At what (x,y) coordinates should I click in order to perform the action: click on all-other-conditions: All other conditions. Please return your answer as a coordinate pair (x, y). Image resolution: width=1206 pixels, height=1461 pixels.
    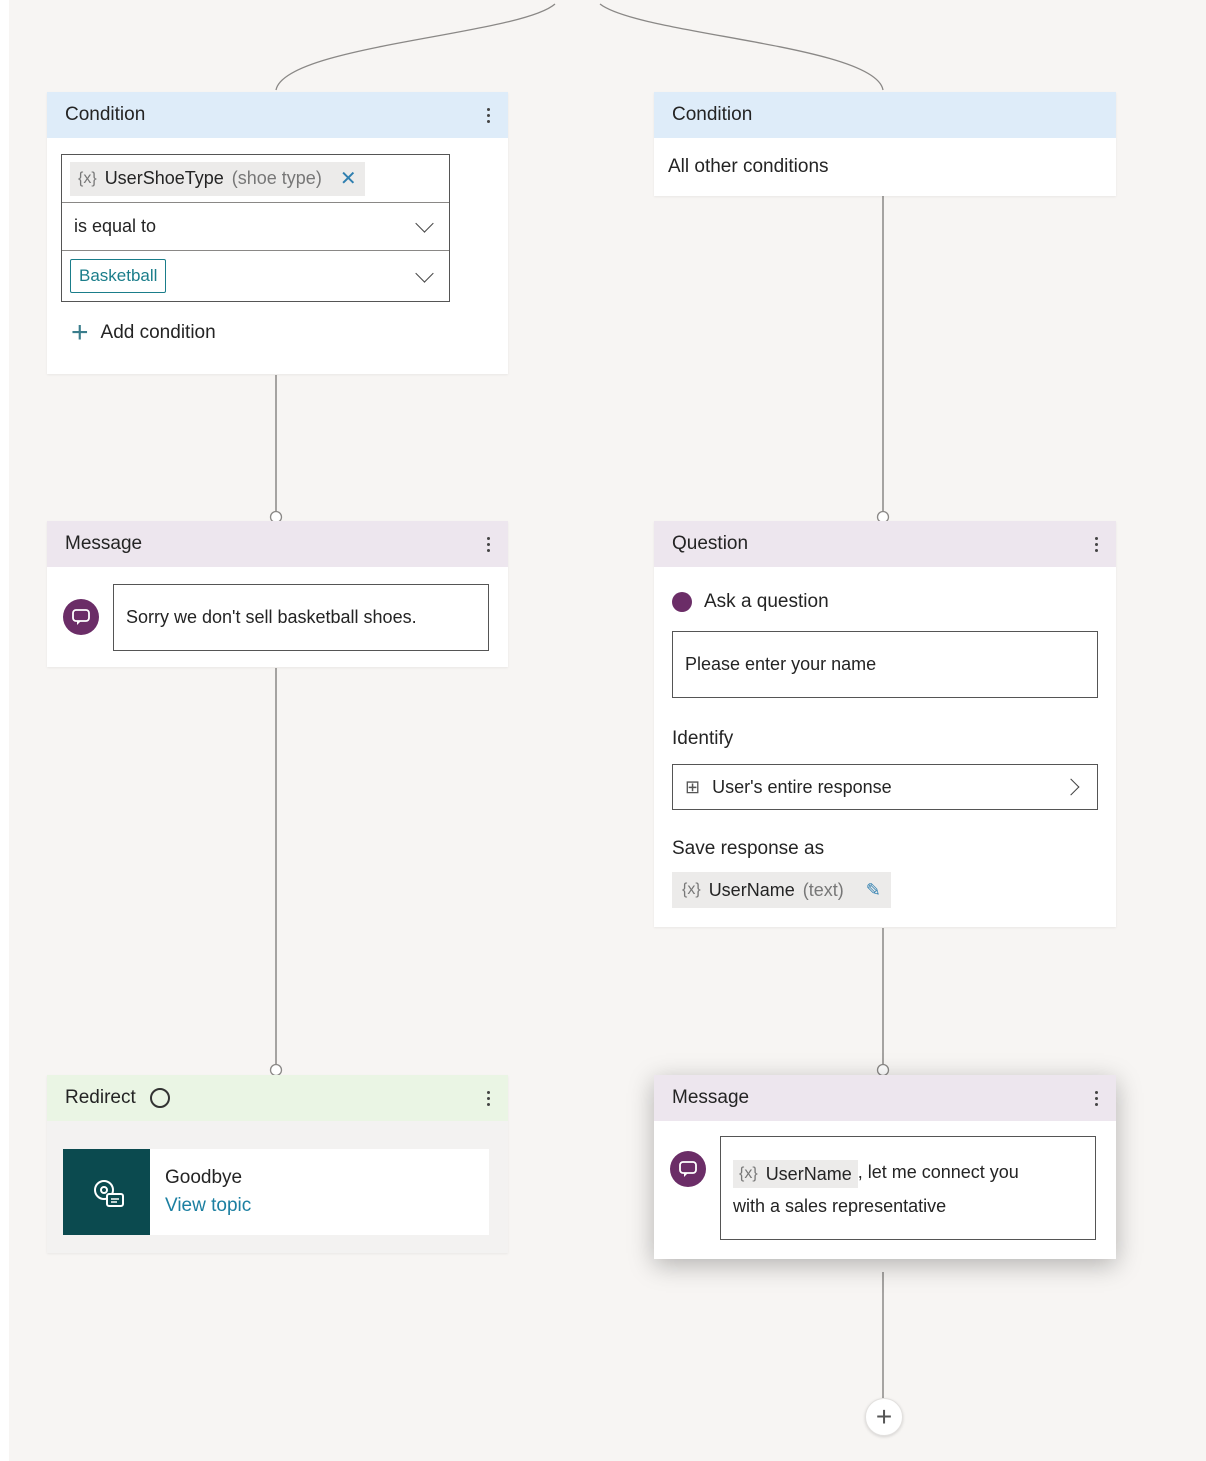
    Looking at the image, I should click on (748, 166).